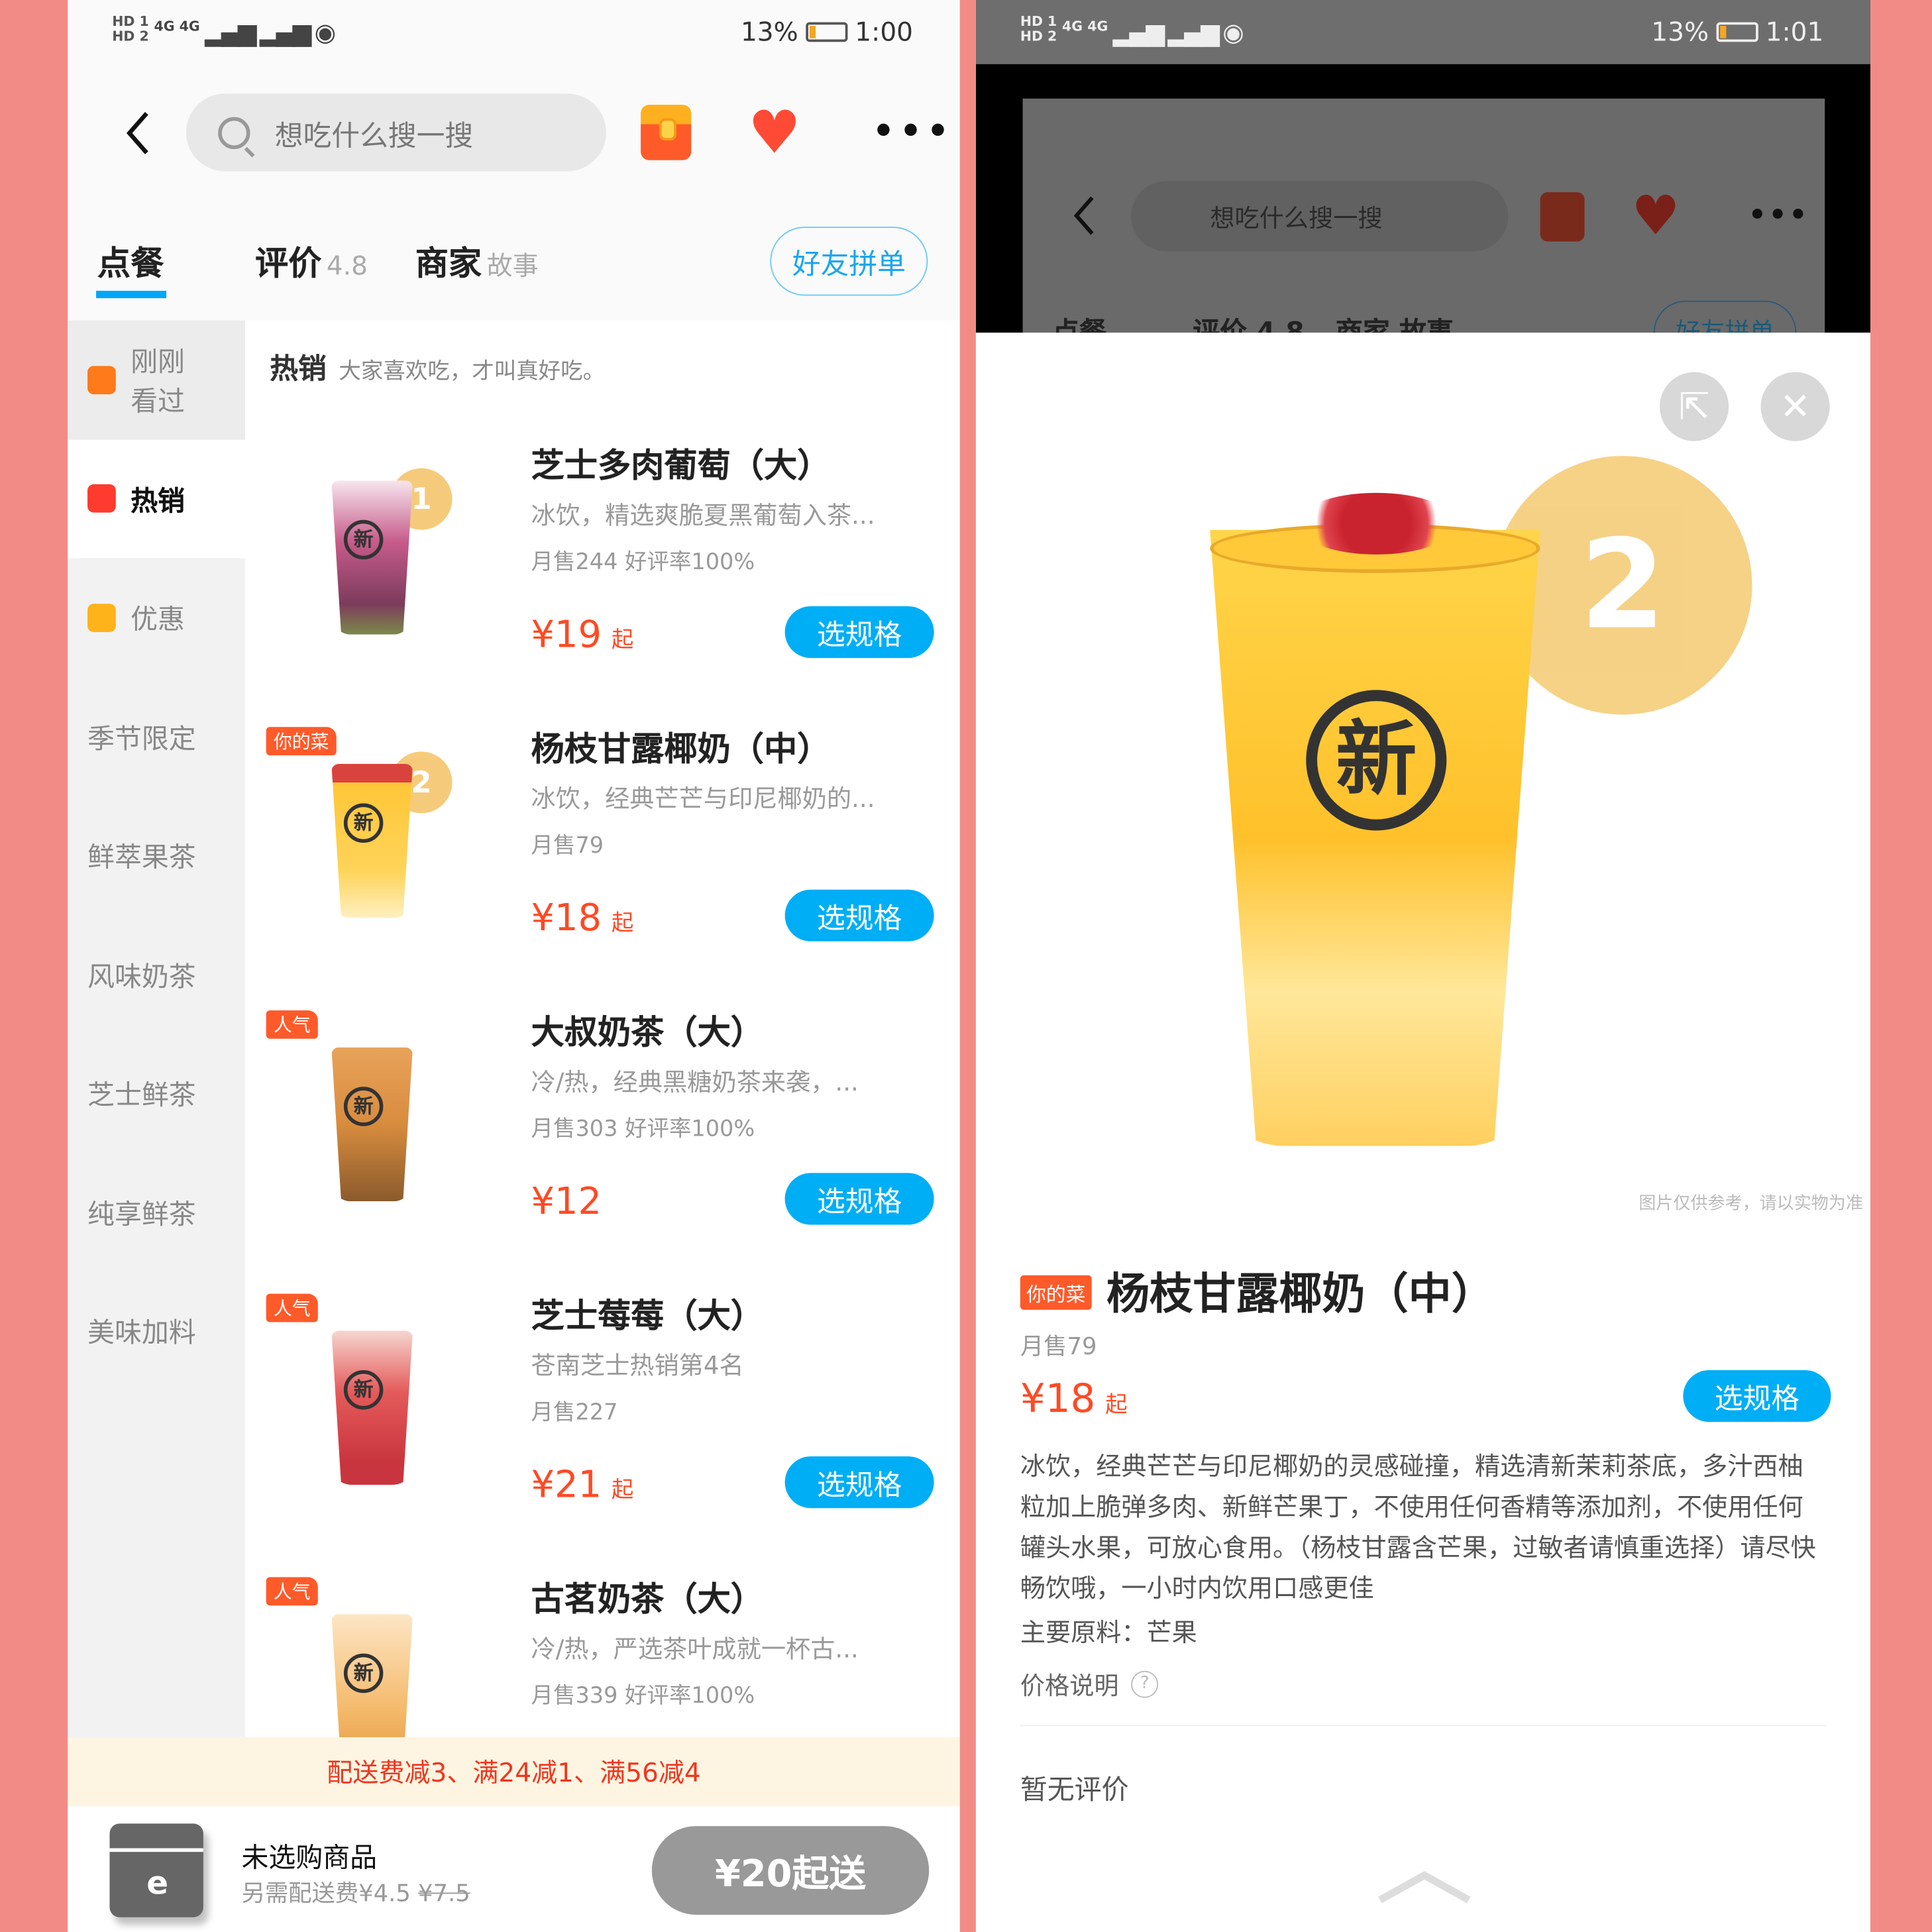 The image size is (1932, 1932). I want to click on clock: 1:01, so click(1794, 32).